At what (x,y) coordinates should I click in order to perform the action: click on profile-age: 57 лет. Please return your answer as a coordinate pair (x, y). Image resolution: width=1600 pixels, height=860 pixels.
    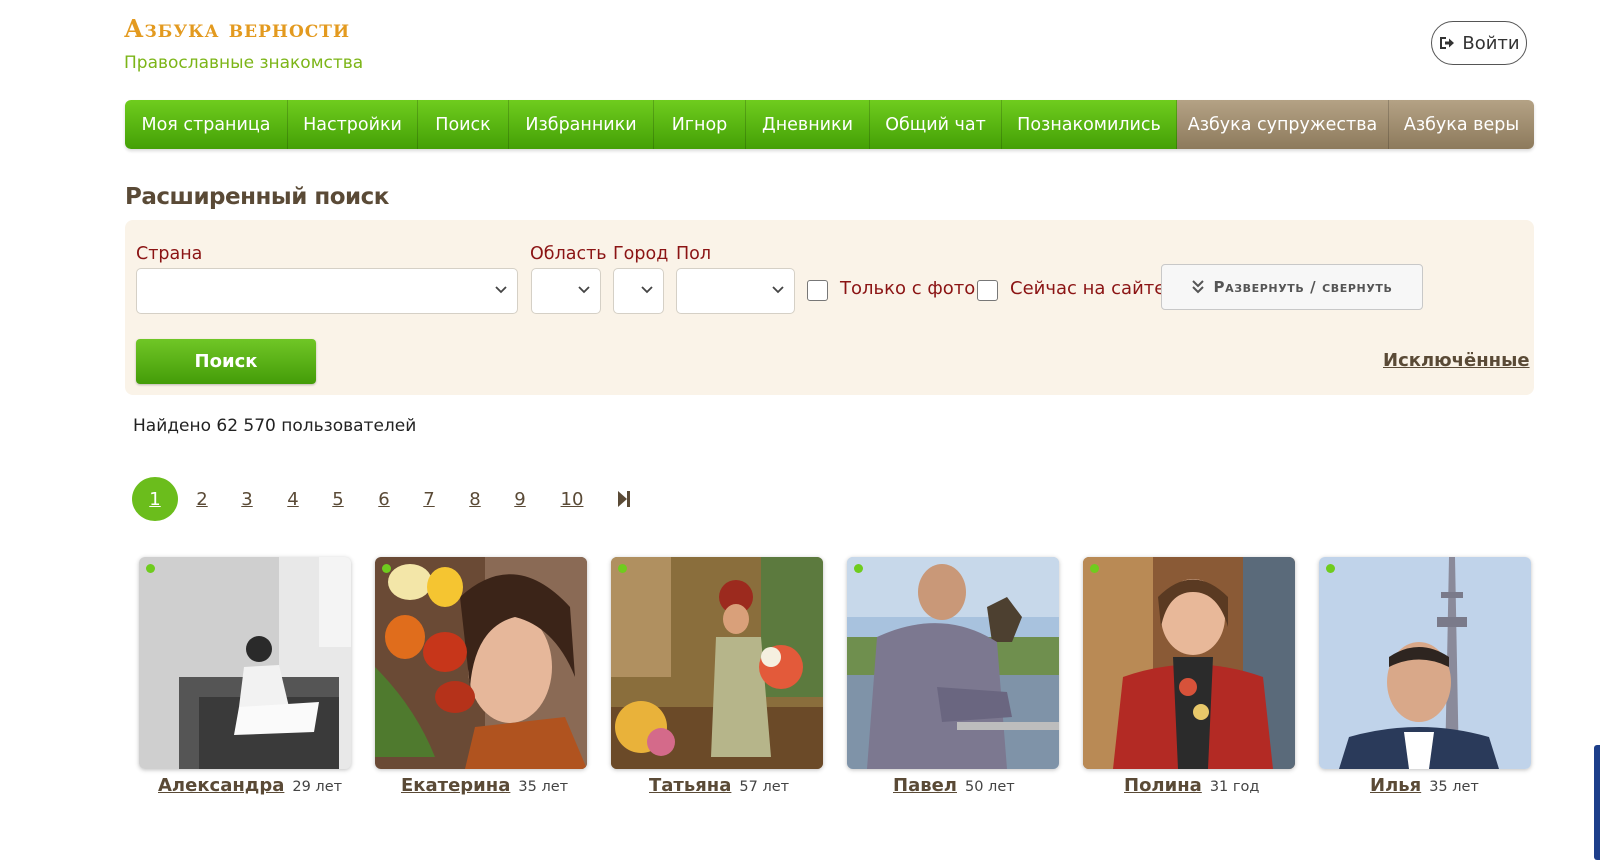
    Looking at the image, I should click on (764, 787).